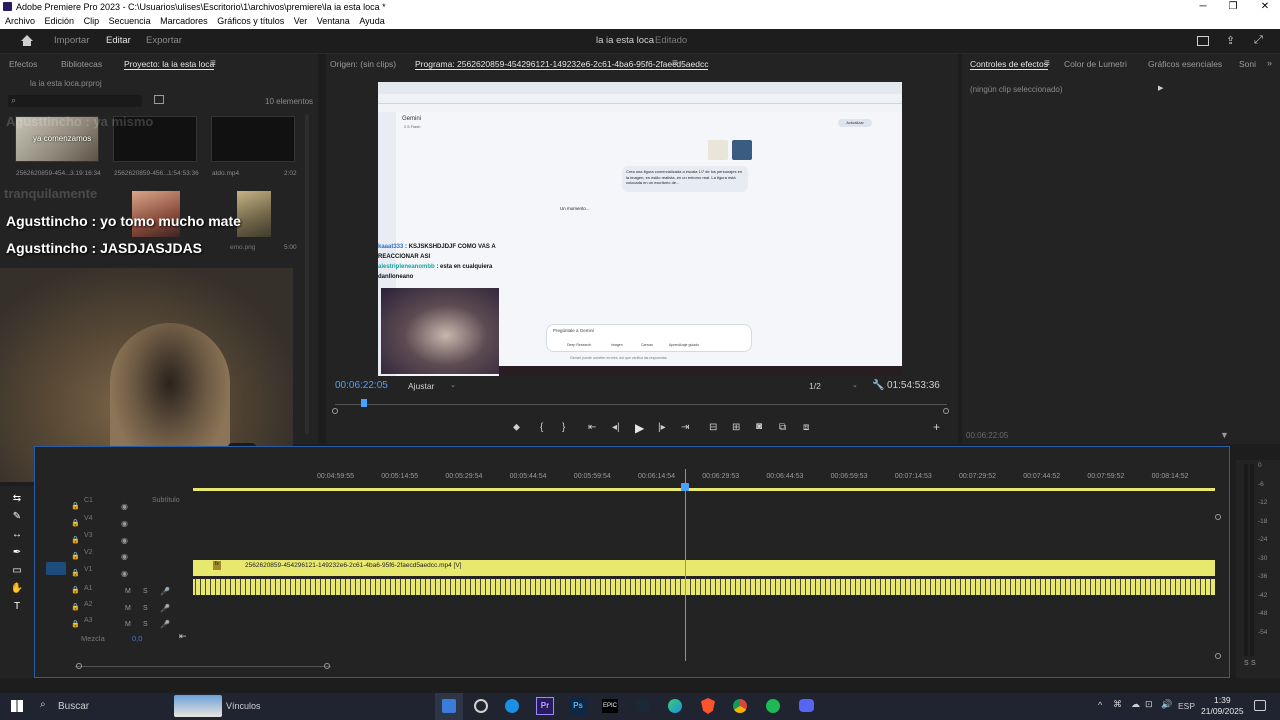  I want to click on menu-clip: Clip, so click(92, 21).